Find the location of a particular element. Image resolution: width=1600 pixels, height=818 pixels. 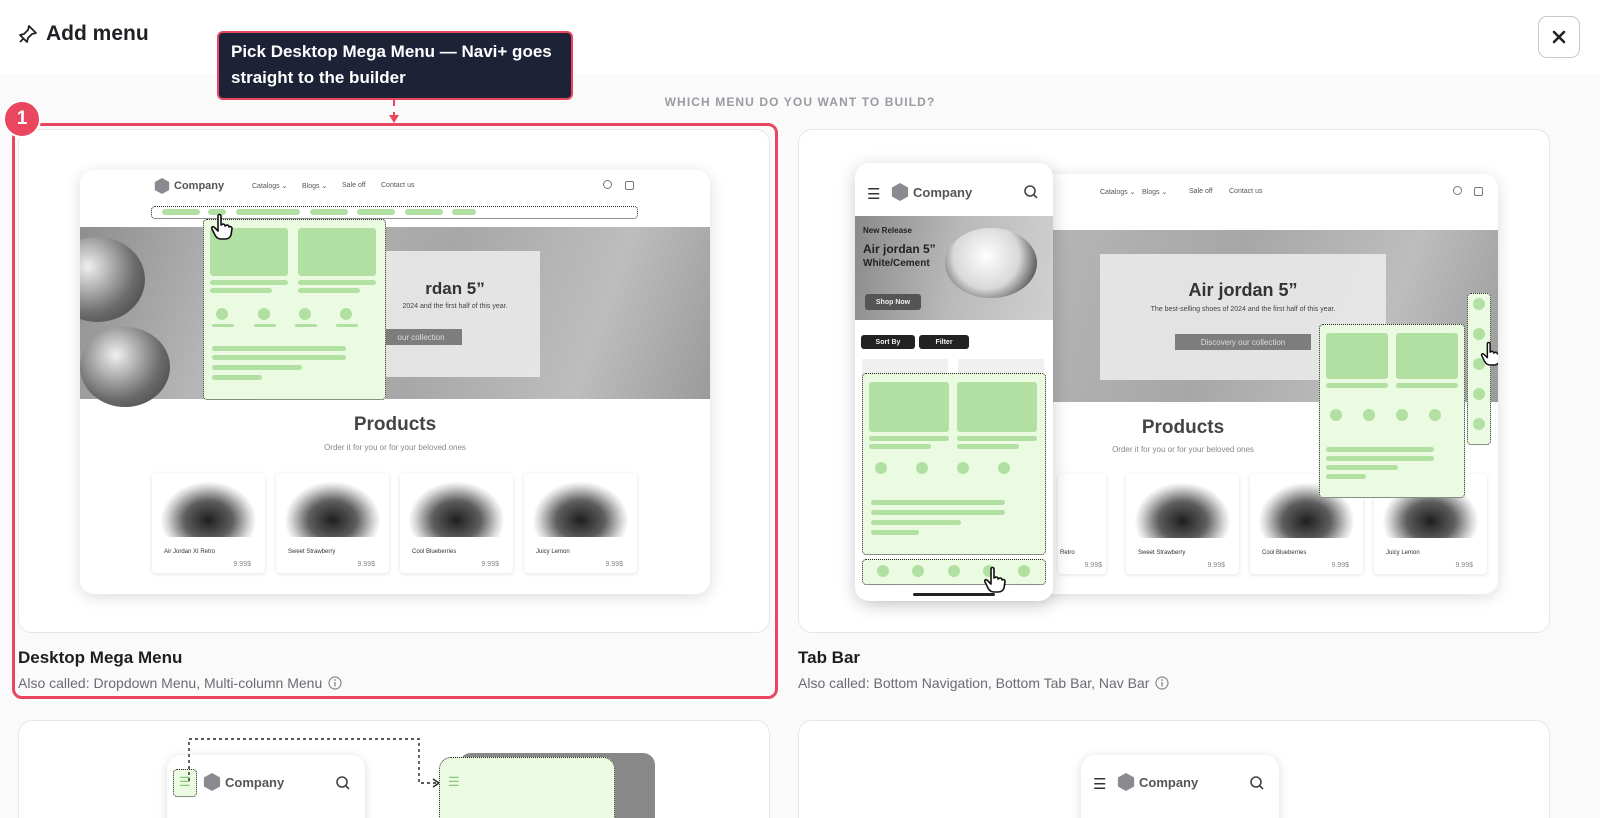

flow-arrow is located at coordinates (314, 763).